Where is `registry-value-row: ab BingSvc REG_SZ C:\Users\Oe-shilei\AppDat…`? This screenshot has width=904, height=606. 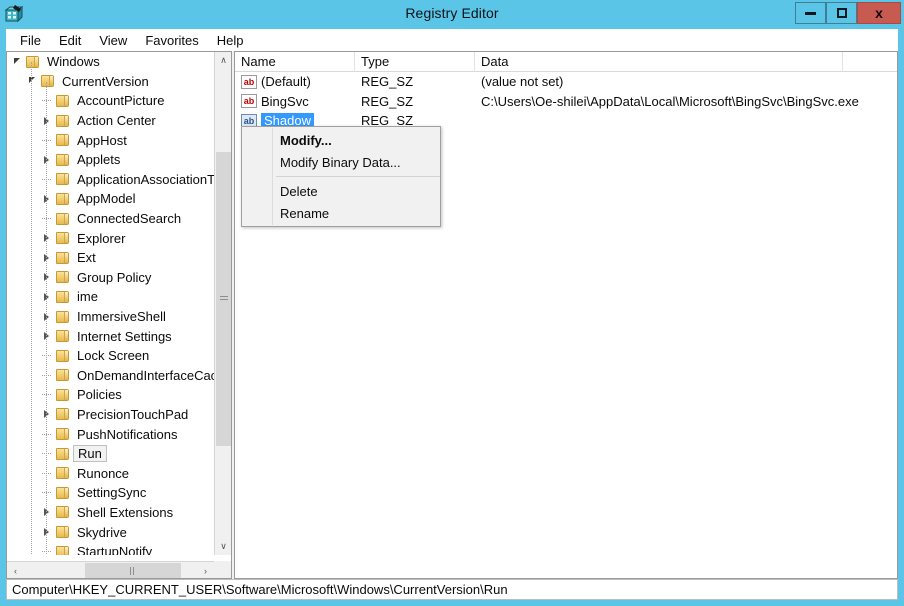 registry-value-row: ab BingSvc REG_SZ C:\Users\Oe-shilei\AppDat… is located at coordinates (566, 102).